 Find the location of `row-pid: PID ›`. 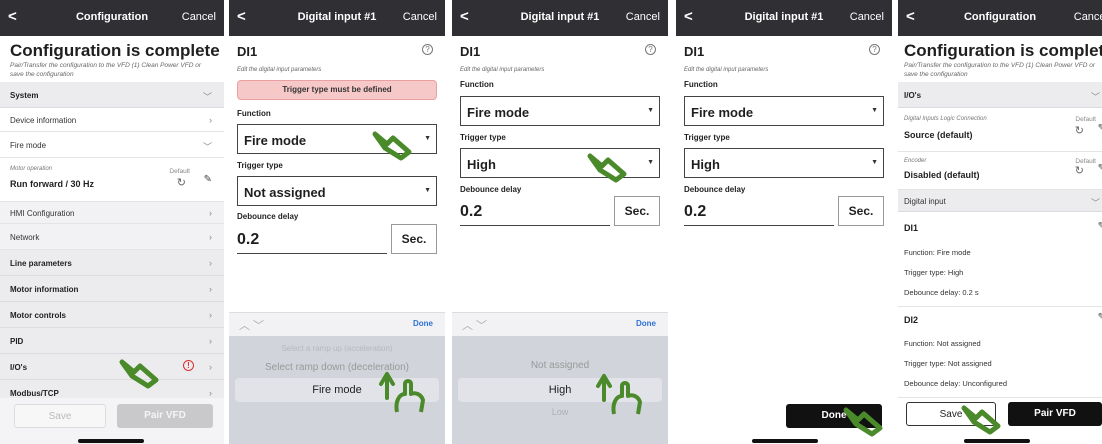

row-pid: PID › is located at coordinates (112, 341).